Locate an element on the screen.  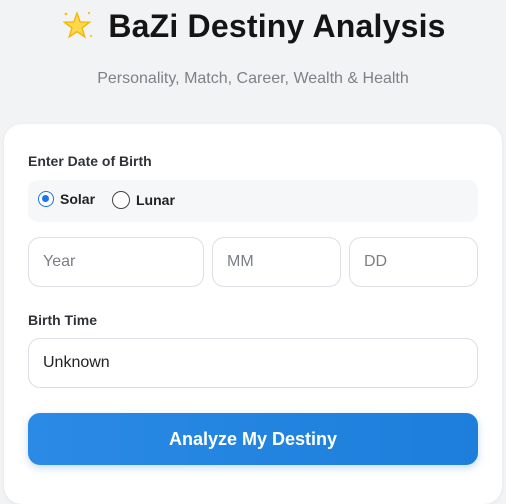
lunar-radio-option: Lunar is located at coordinates (143, 200).